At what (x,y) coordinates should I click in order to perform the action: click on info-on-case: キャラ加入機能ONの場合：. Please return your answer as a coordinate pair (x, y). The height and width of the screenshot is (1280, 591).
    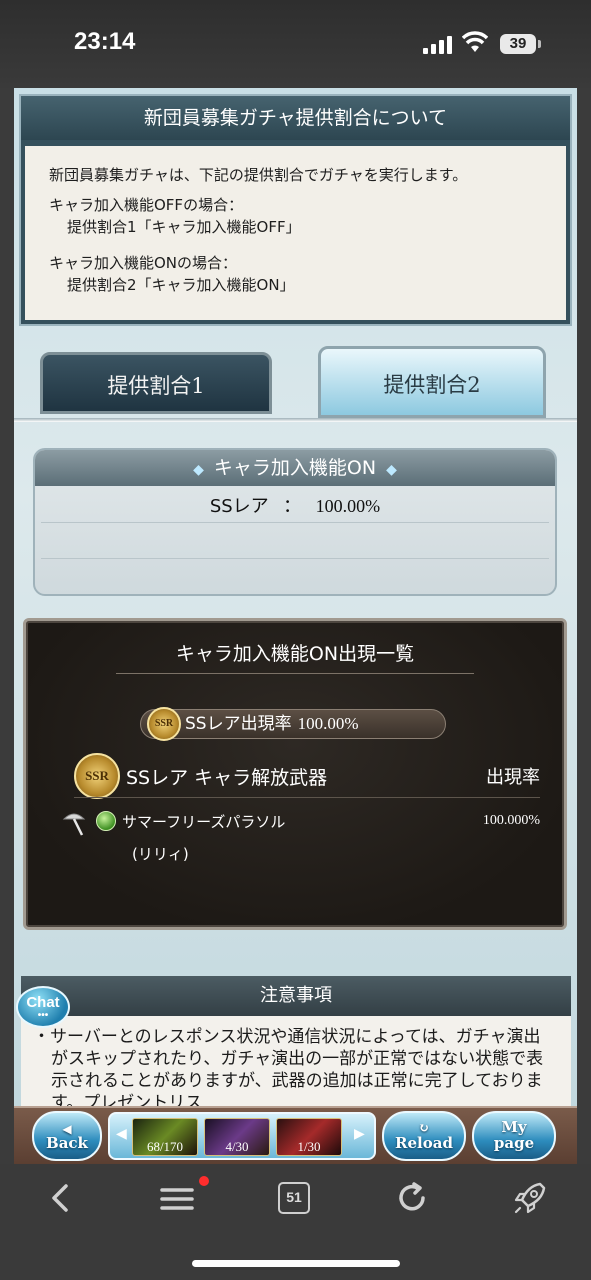
    Looking at the image, I should click on (143, 263).